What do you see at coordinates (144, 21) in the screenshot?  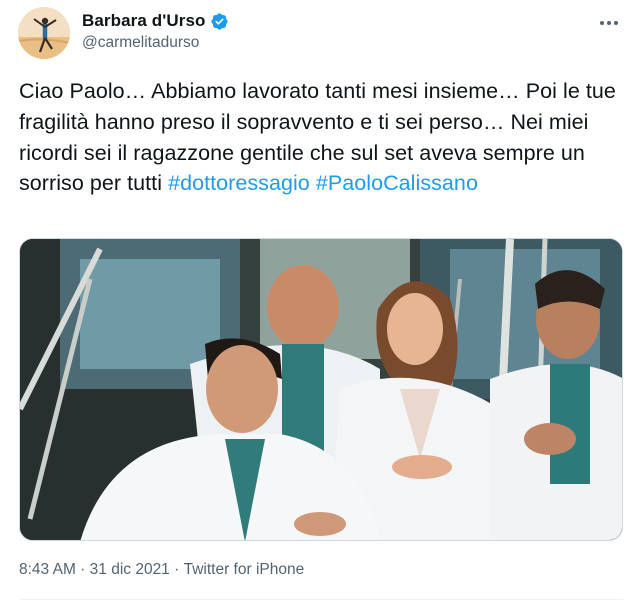 I see `author-display-name: Barbara d'Urso` at bounding box center [144, 21].